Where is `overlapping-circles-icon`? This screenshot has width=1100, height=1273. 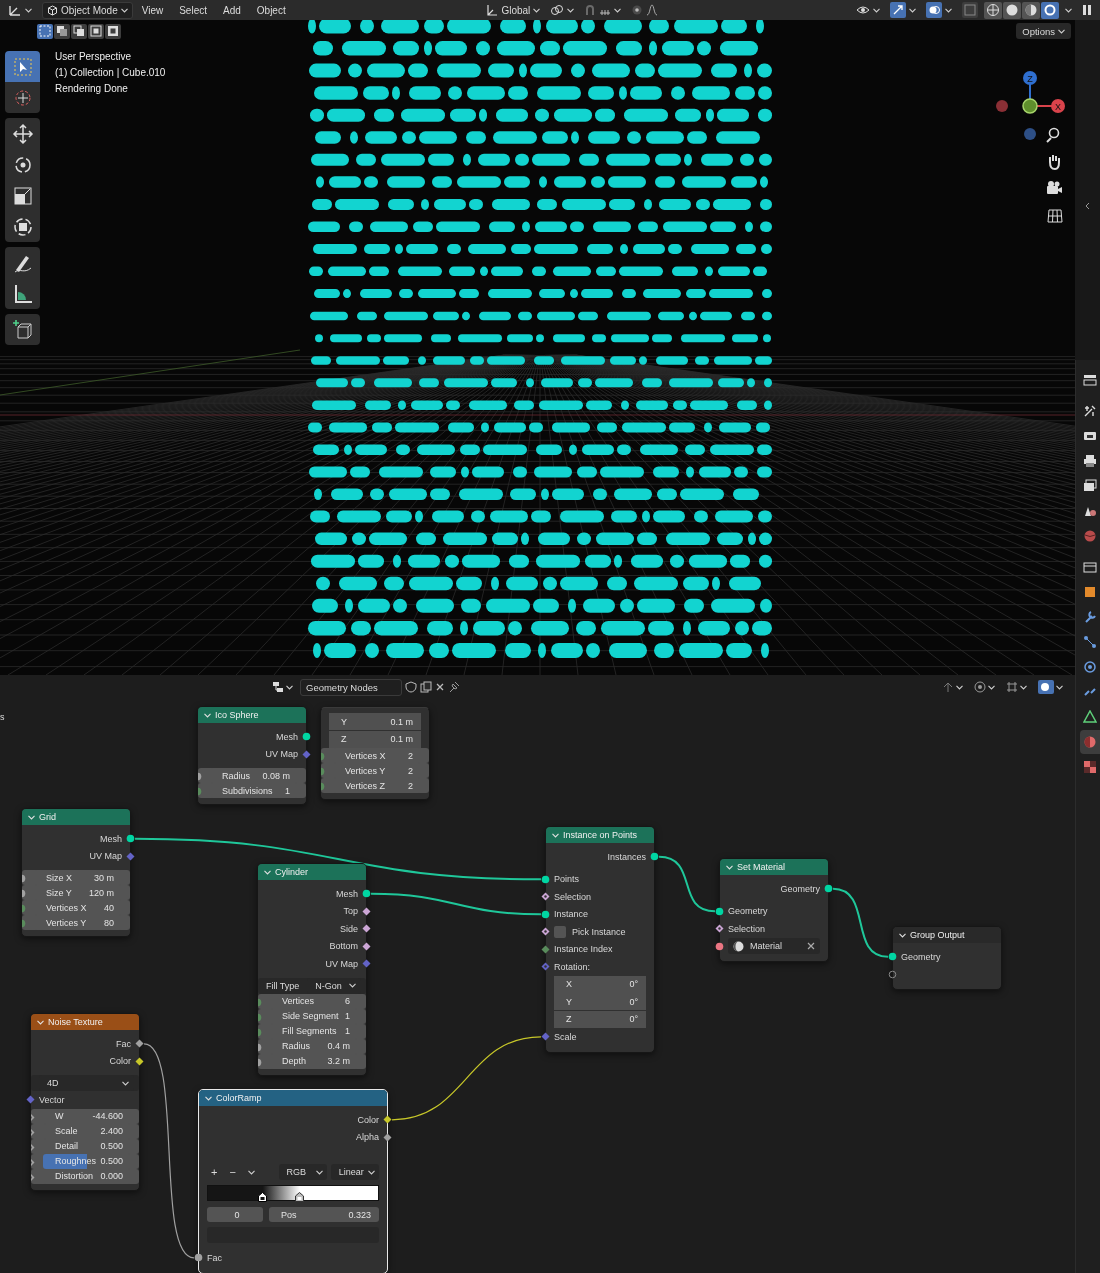
overlapping-circles-icon is located at coordinates (934, 10).